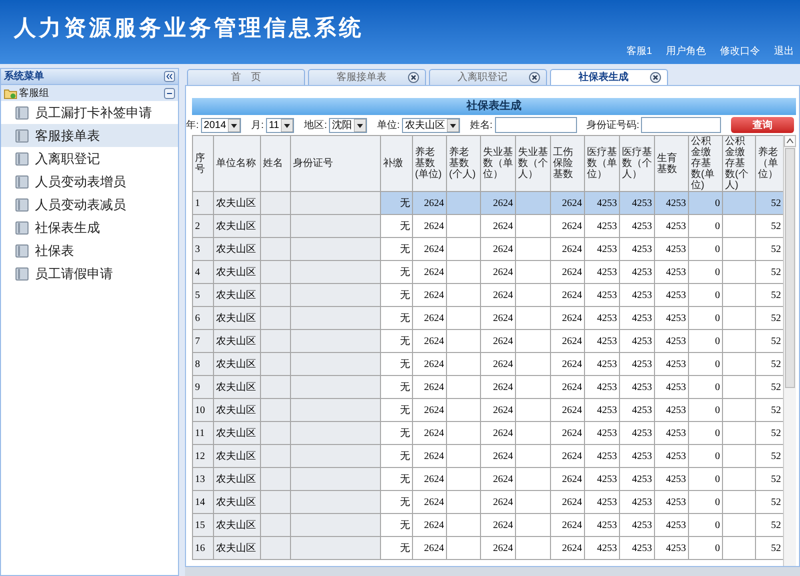  Describe the element at coordinates (360, 125) in the screenshot. I see `dropdown-arrow-icon` at that location.